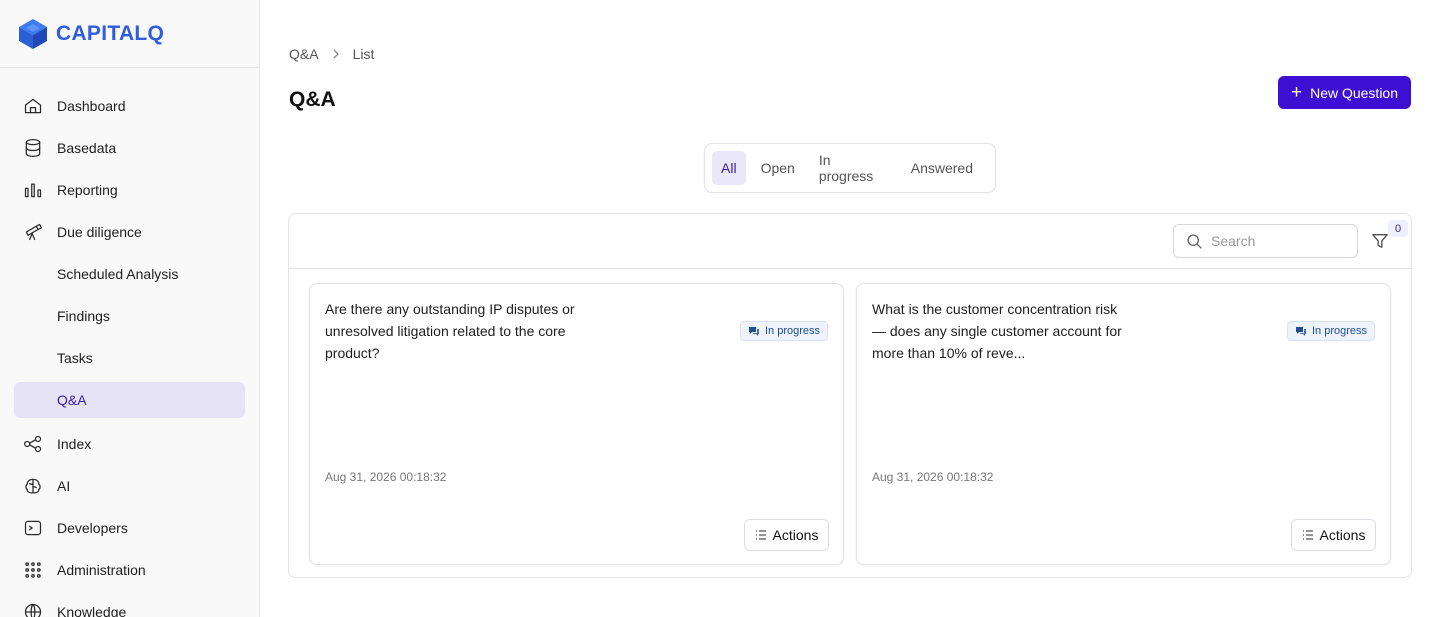  I want to click on sidebar-item-administration: Administration, so click(129, 570).